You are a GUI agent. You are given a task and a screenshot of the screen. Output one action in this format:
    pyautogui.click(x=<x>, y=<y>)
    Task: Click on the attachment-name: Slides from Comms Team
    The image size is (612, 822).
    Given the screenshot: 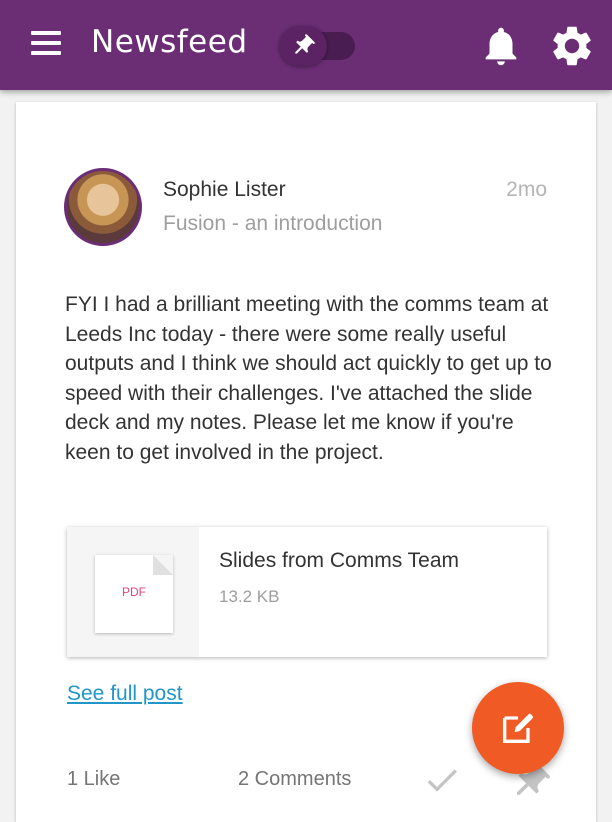 What is the action you would take?
    pyautogui.click(x=339, y=560)
    